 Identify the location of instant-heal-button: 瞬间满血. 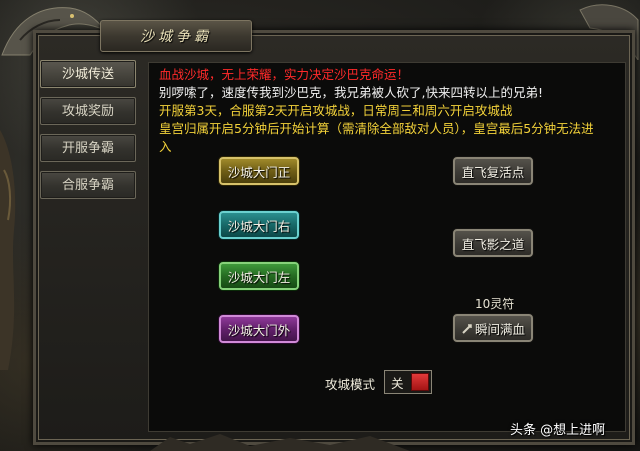
(493, 328).